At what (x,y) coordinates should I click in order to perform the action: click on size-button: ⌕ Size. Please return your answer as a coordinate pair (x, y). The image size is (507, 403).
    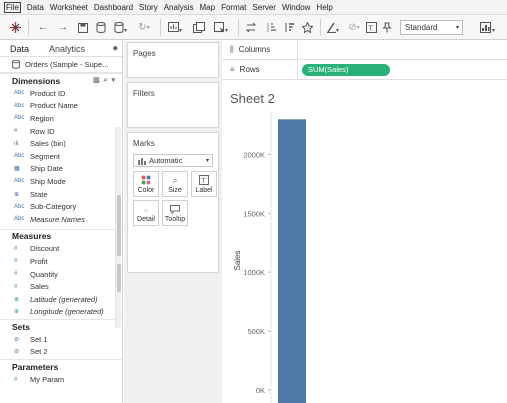
    Looking at the image, I should click on (175, 184).